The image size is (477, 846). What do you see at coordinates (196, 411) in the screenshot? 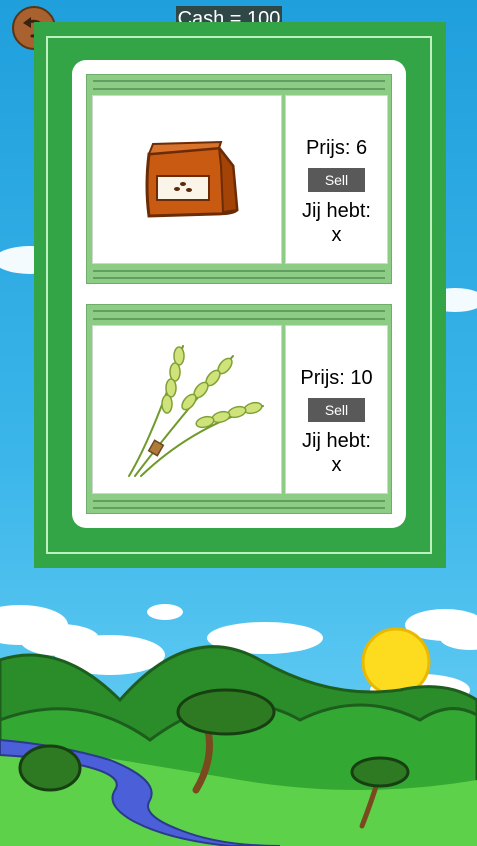
I see `wheat-icon` at bounding box center [196, 411].